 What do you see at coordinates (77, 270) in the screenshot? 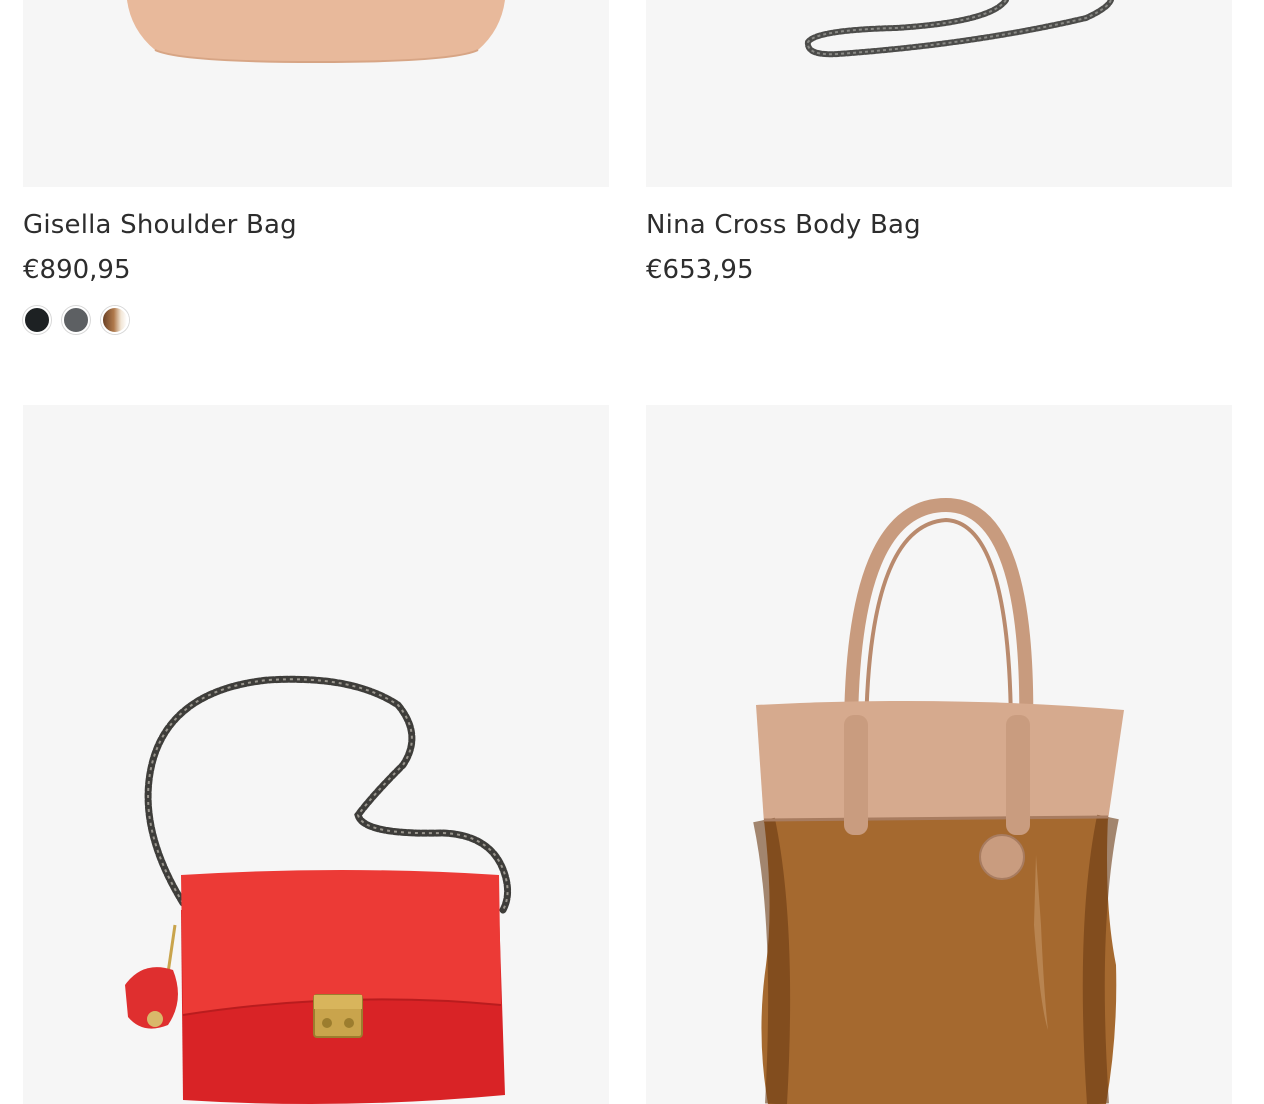
I see `product-price: €890,95` at bounding box center [77, 270].